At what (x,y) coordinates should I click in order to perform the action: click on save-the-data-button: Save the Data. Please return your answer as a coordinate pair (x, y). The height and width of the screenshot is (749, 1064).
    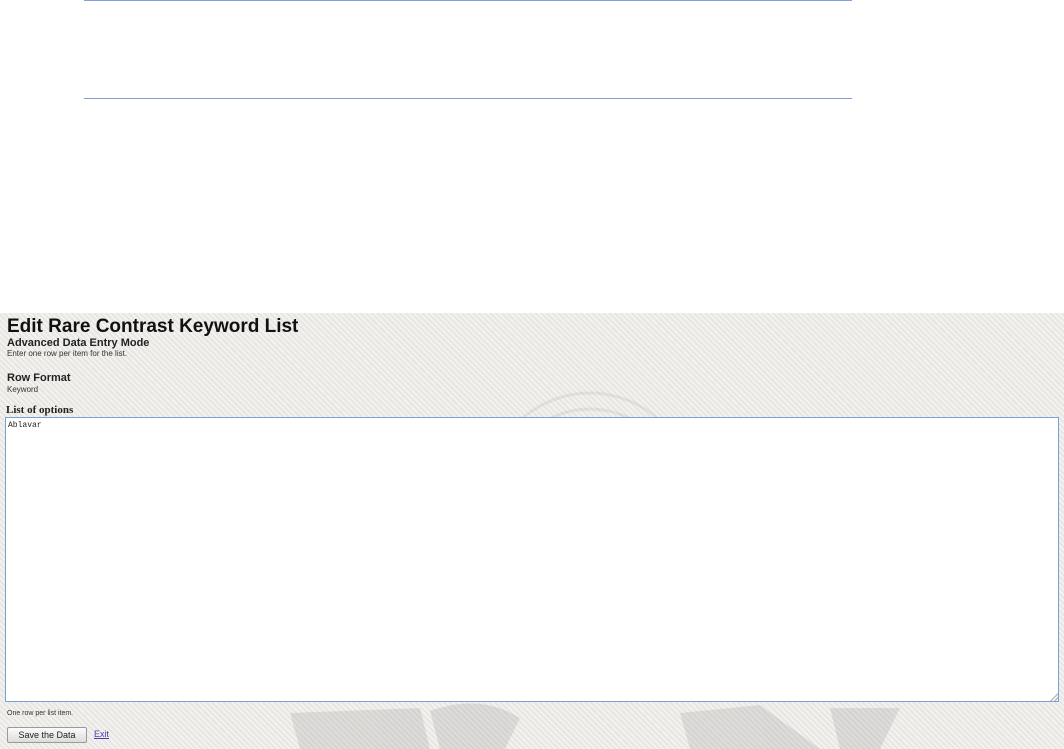
    Looking at the image, I should click on (47, 735).